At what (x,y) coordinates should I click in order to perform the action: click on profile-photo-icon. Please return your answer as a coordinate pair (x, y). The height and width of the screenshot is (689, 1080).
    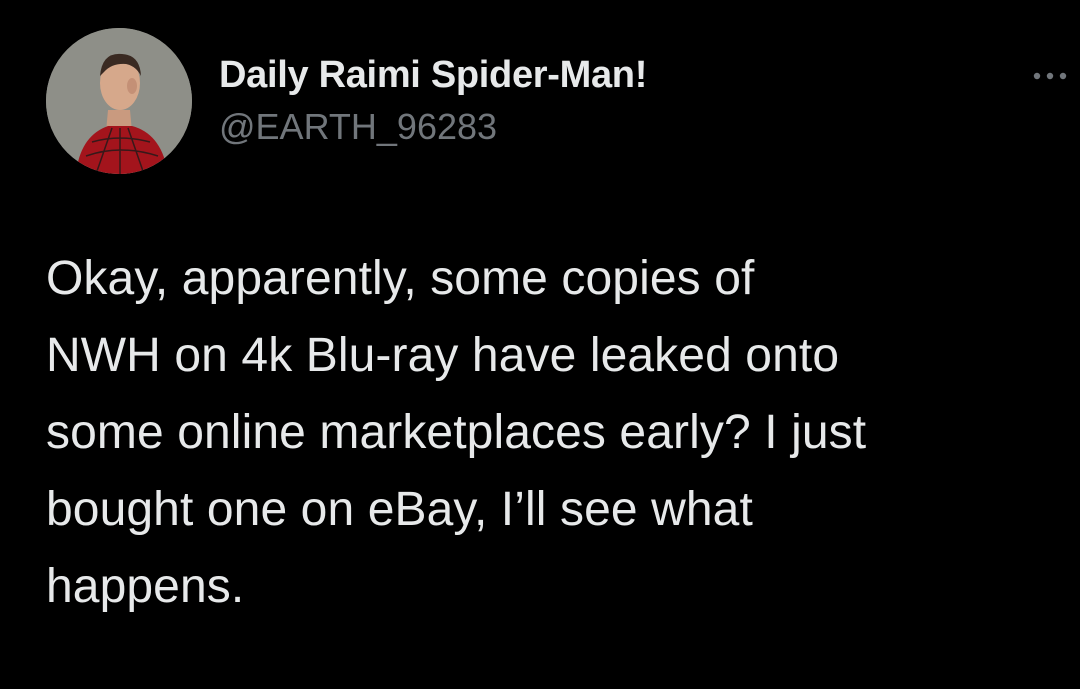
    Looking at the image, I should click on (119, 101).